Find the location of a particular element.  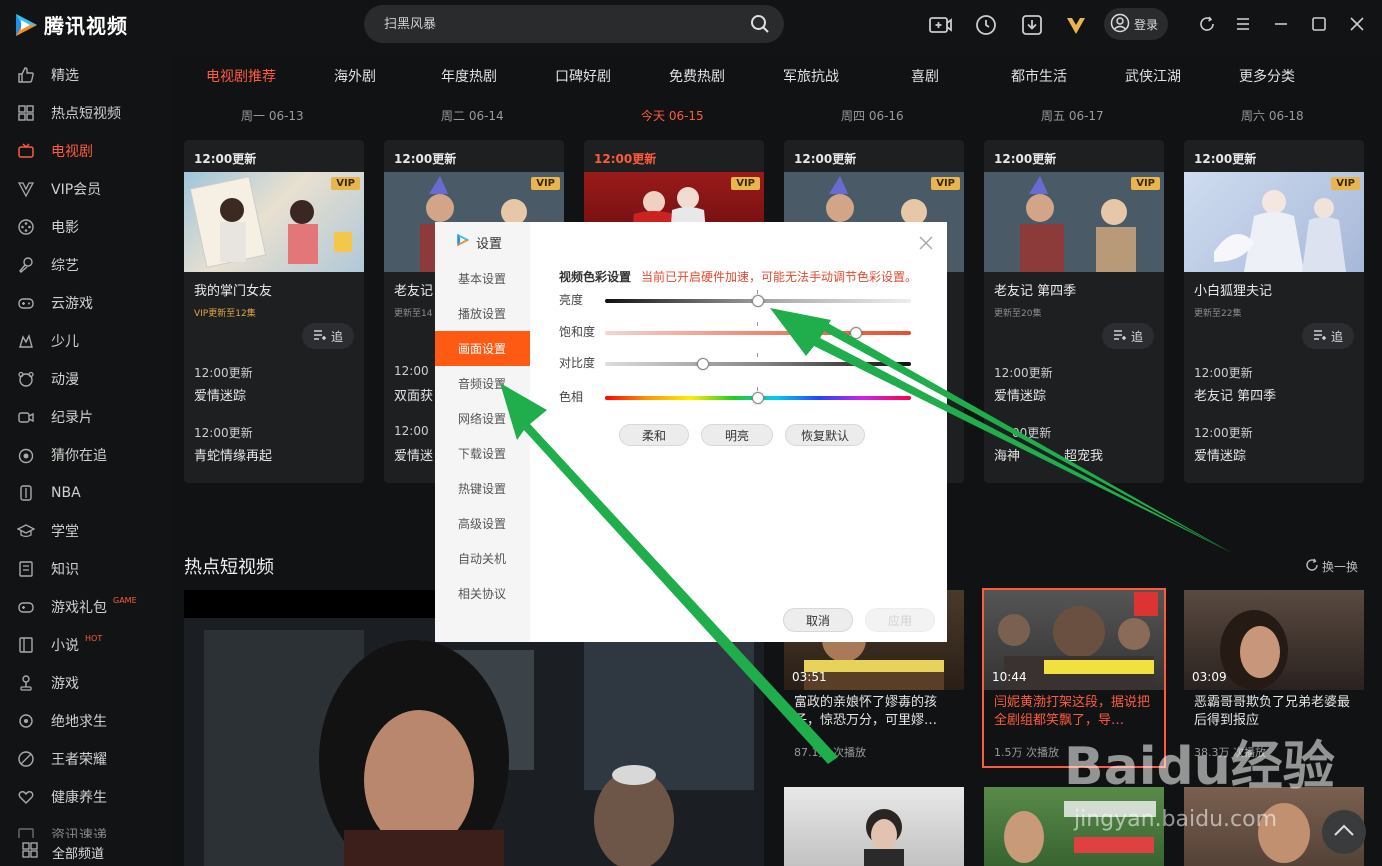

sidebar-item-anime: 动漫 is located at coordinates (85, 379).